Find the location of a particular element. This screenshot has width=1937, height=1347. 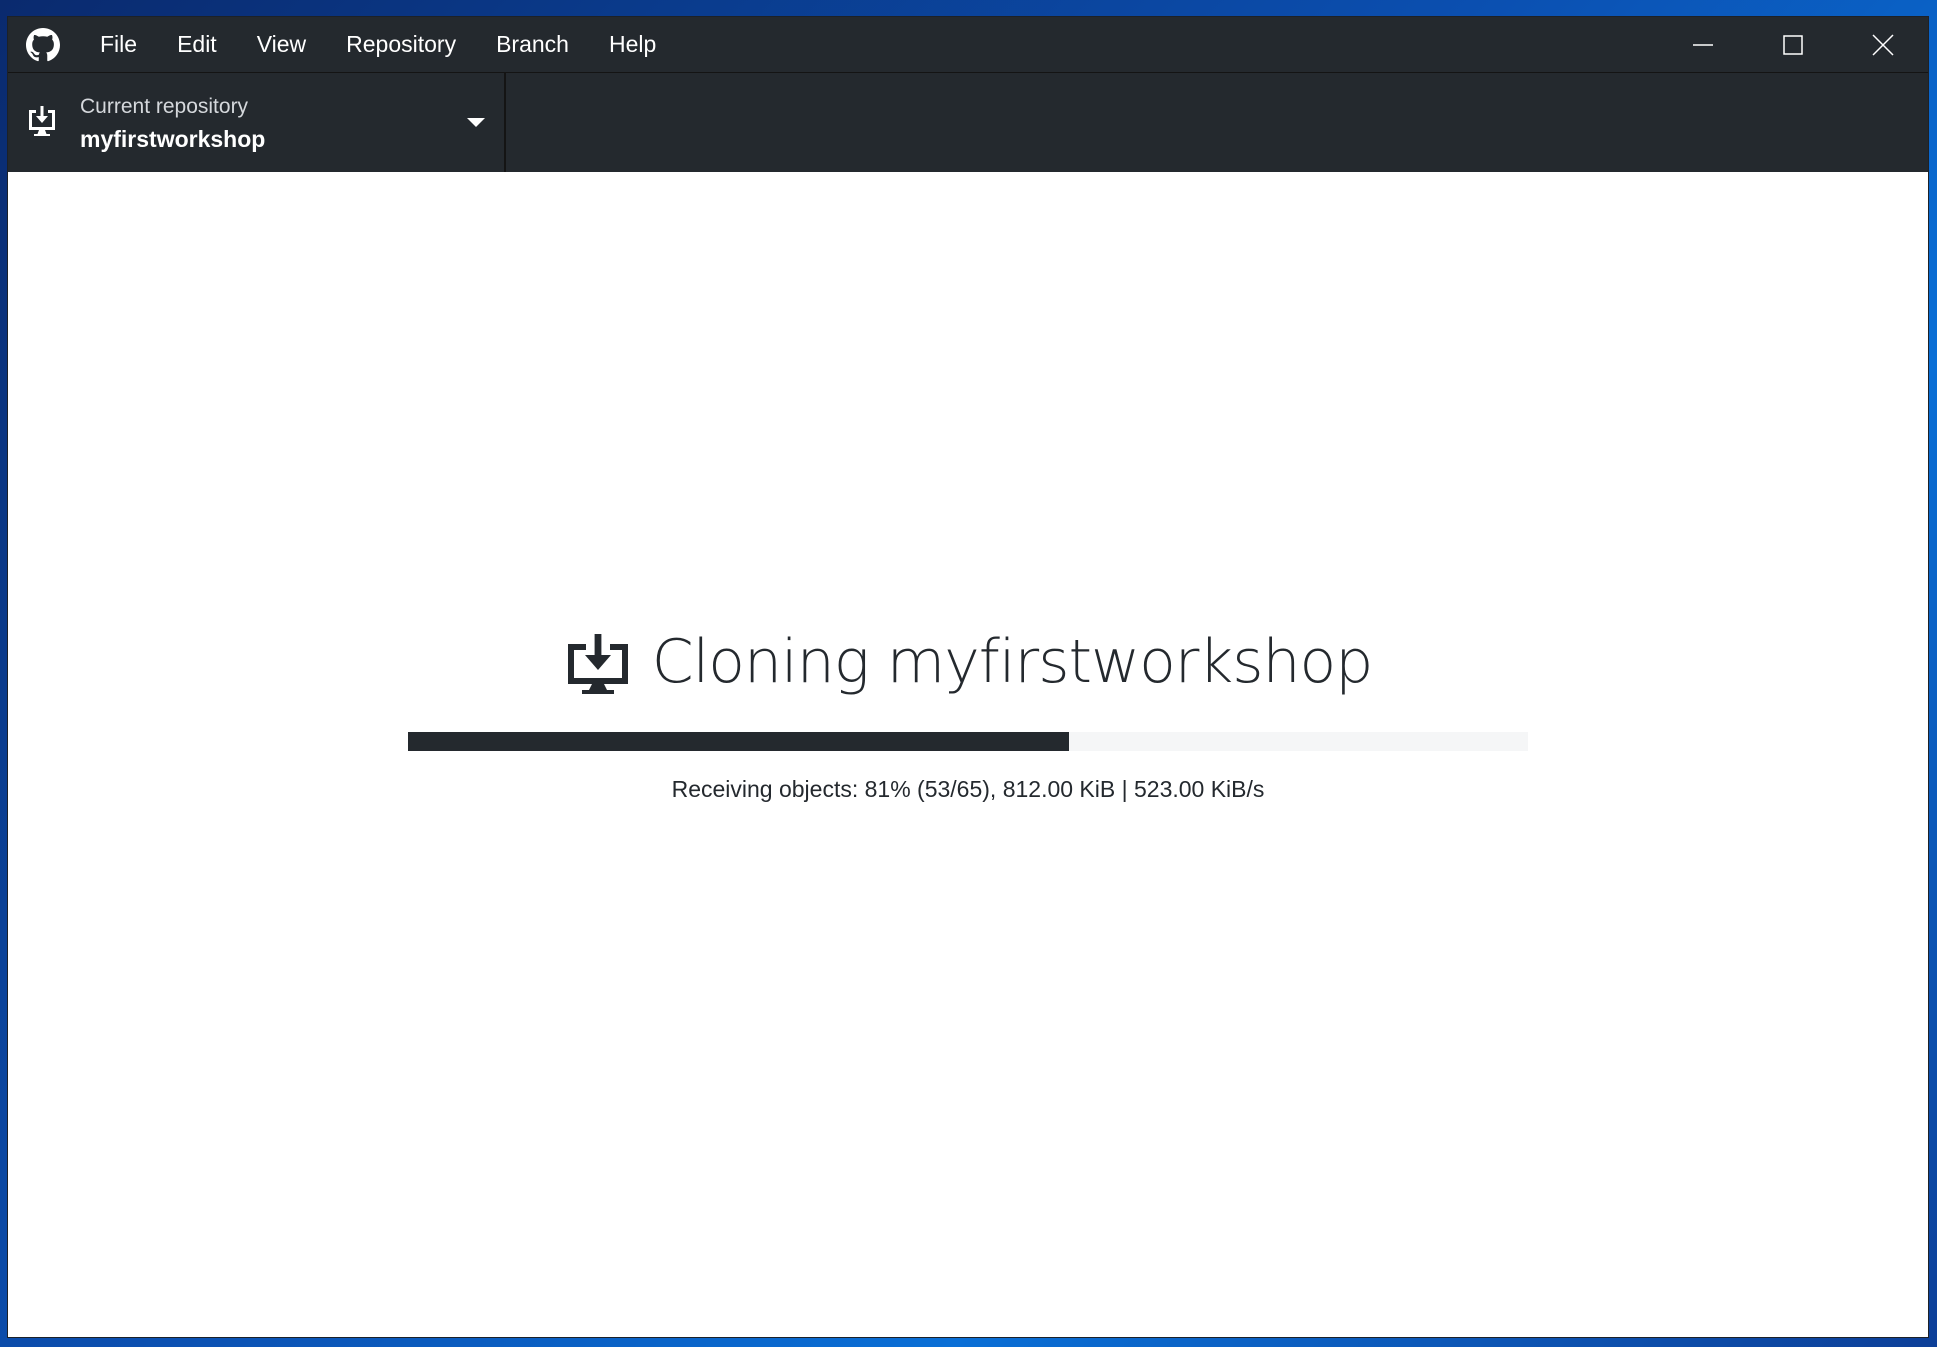

close-button is located at coordinates (1883, 44).